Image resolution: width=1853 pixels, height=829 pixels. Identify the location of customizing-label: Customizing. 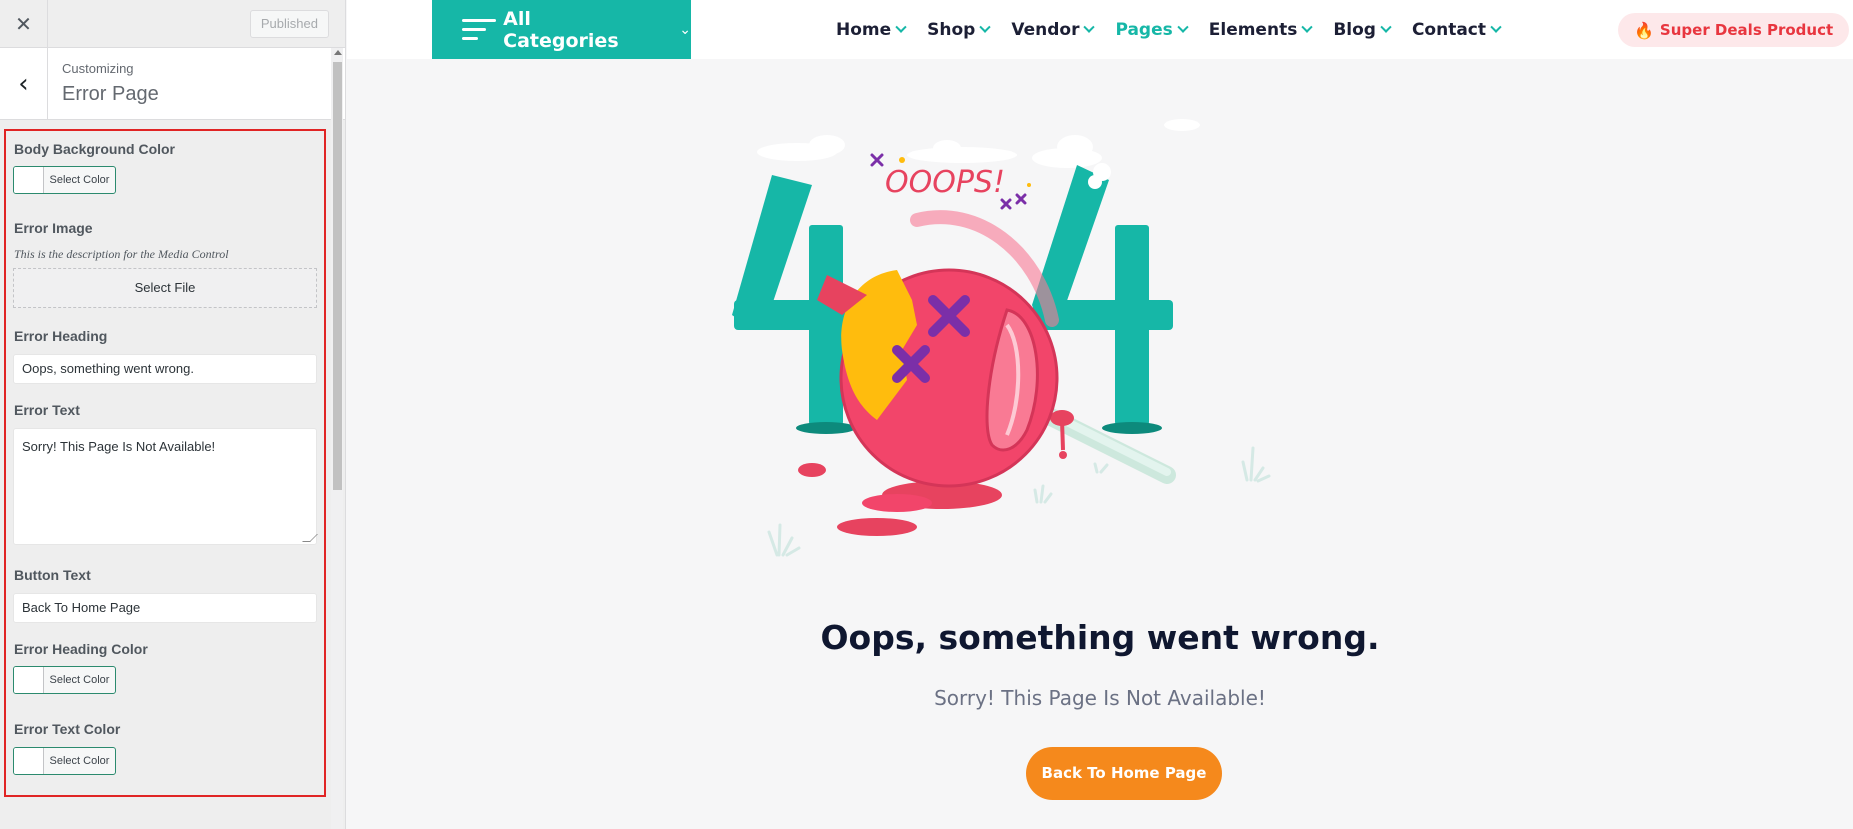
(98, 68).